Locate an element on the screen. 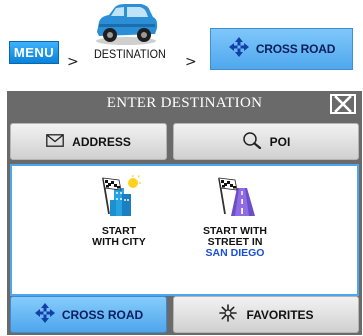  dialog-title-bar: ENTER DESTINATION is located at coordinates (184, 103).